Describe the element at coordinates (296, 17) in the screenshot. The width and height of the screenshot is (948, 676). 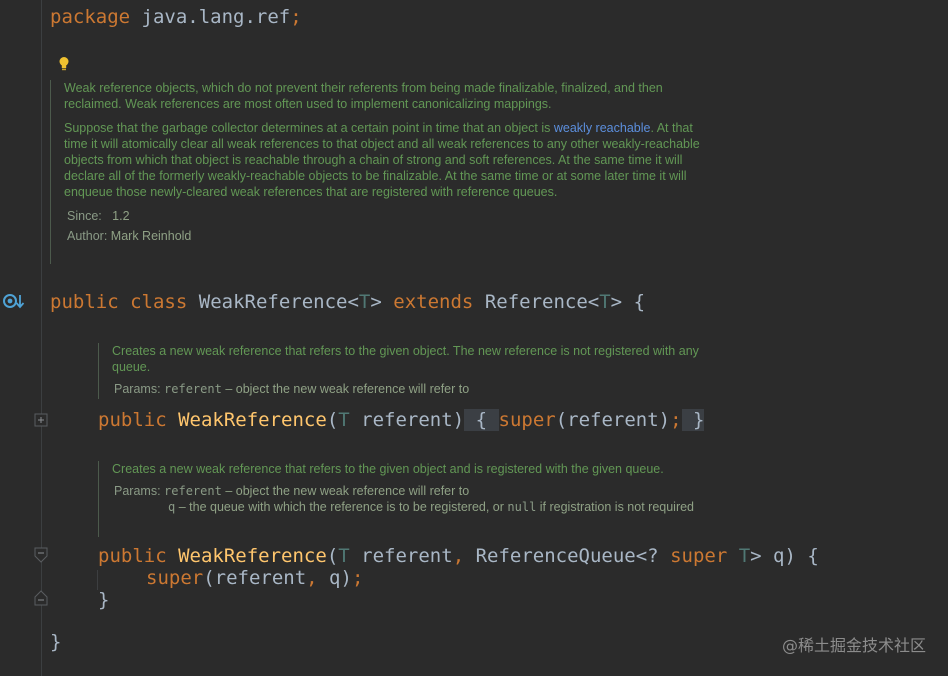
I see `package-semicolon: ;` at that location.